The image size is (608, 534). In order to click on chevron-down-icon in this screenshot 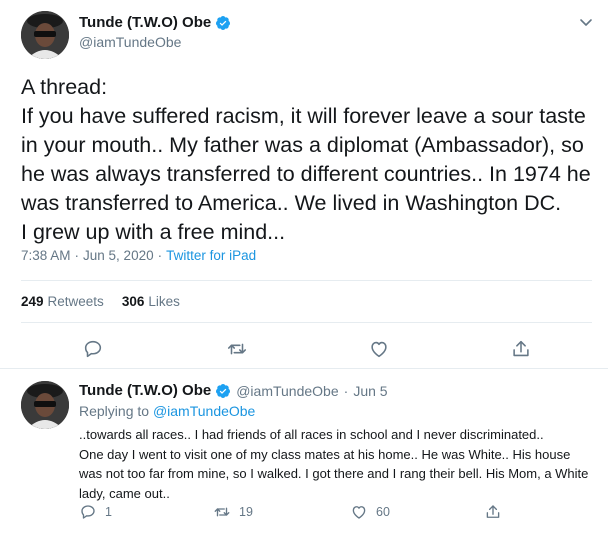, I will do `click(586, 22)`.